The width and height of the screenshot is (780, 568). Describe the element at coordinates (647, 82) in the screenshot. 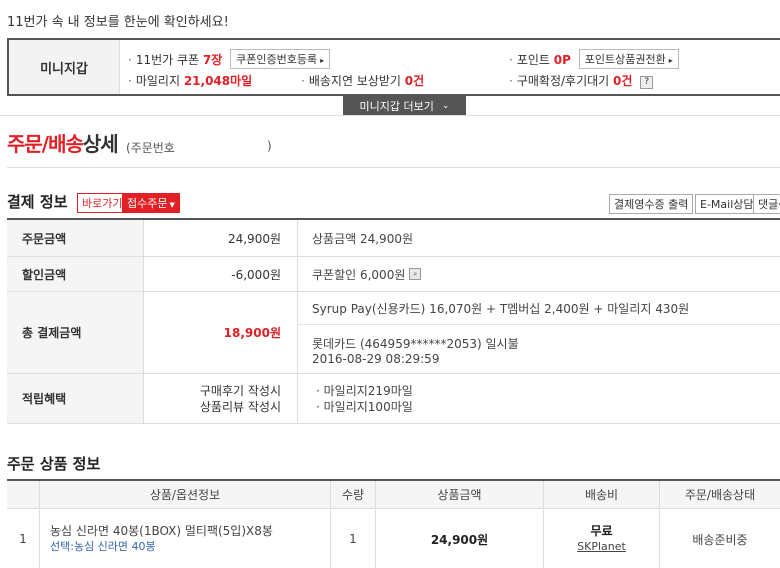

I see `help-icon: ?` at that location.